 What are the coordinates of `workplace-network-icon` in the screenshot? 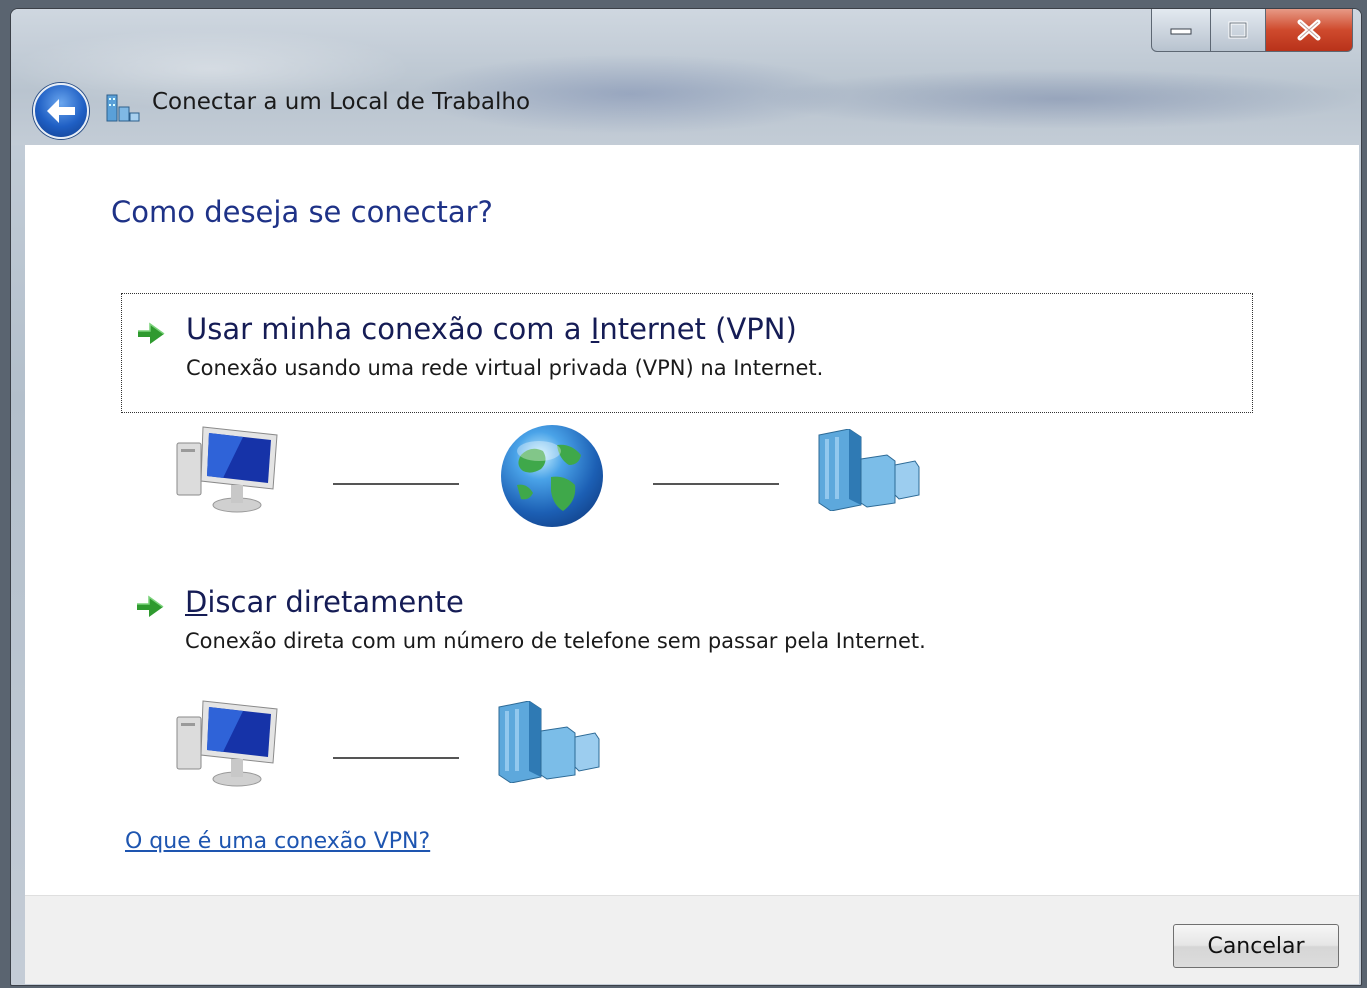 It's located at (123, 108).